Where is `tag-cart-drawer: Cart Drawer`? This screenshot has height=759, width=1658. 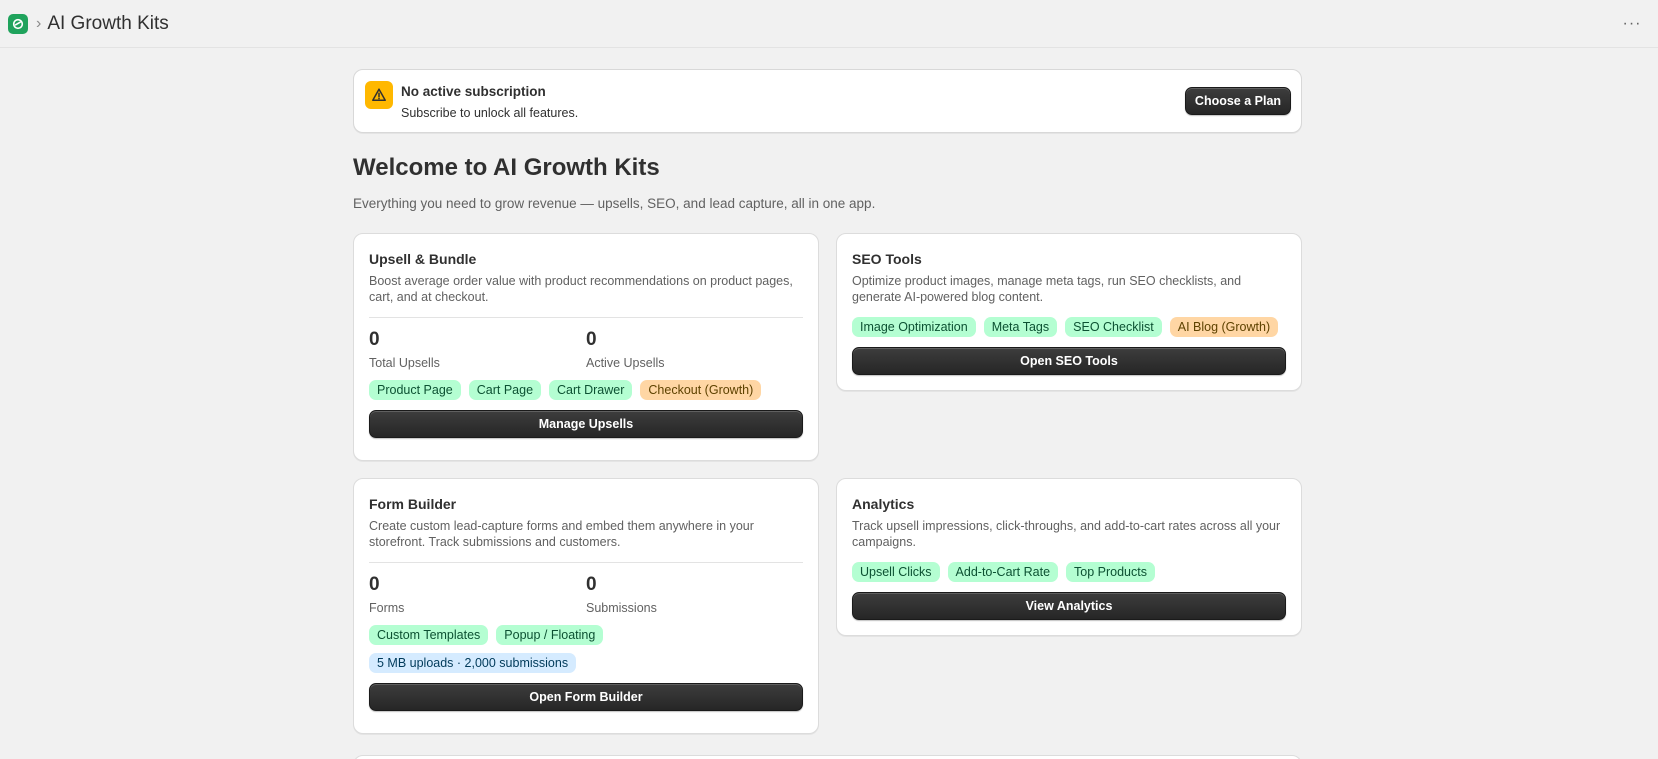
tag-cart-drawer: Cart Drawer is located at coordinates (591, 390).